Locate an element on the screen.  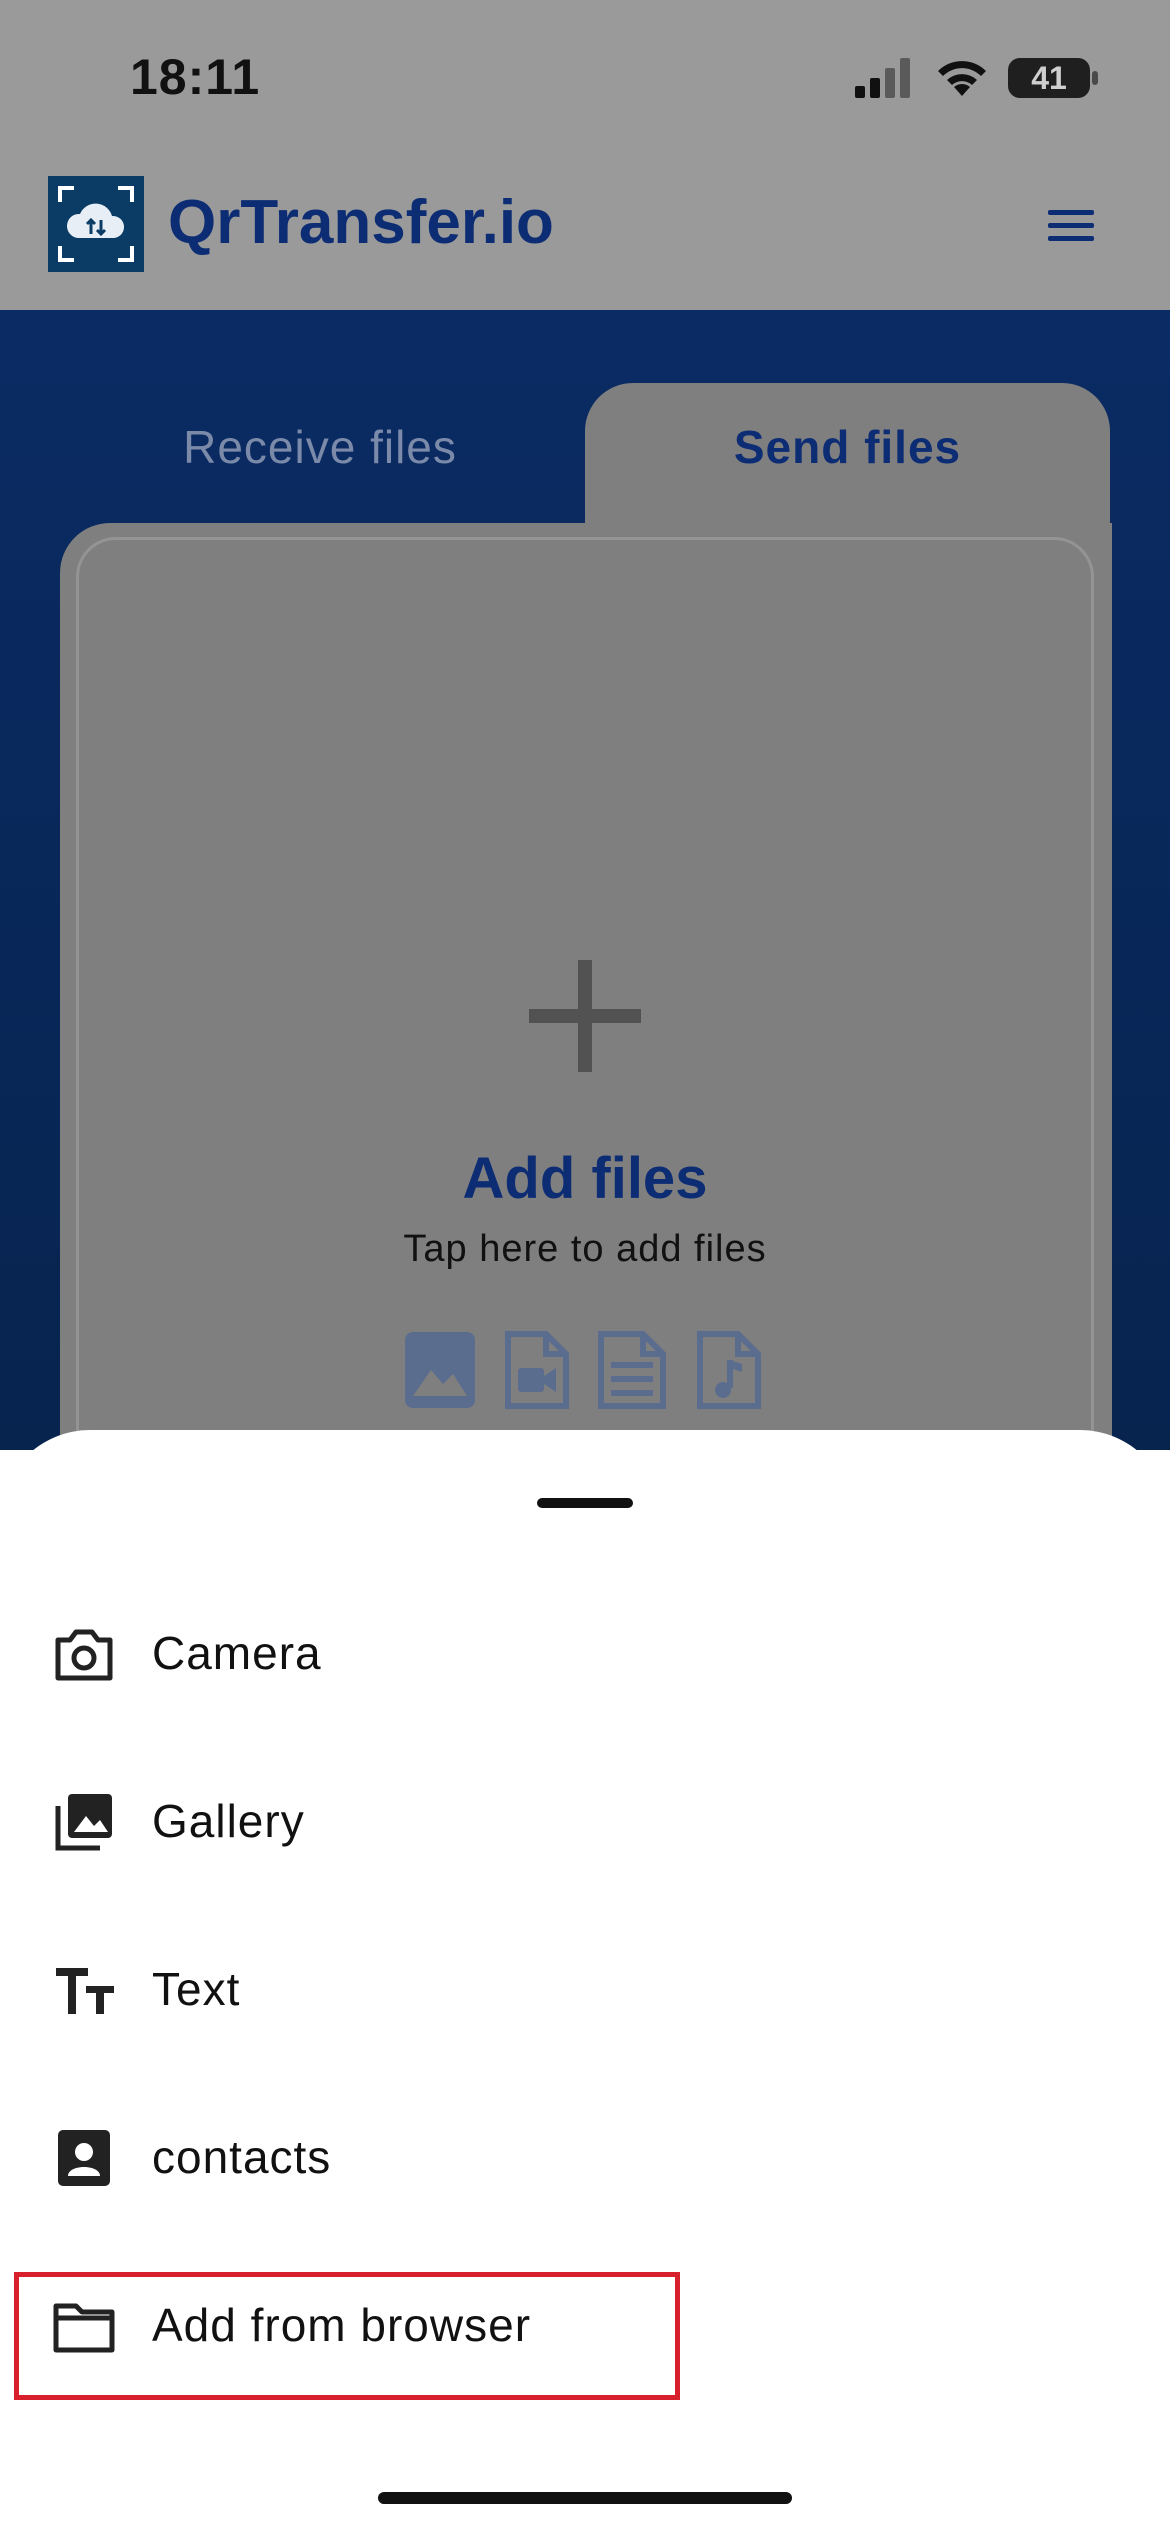
cloud-transfer-icon is located at coordinates (96, 224).